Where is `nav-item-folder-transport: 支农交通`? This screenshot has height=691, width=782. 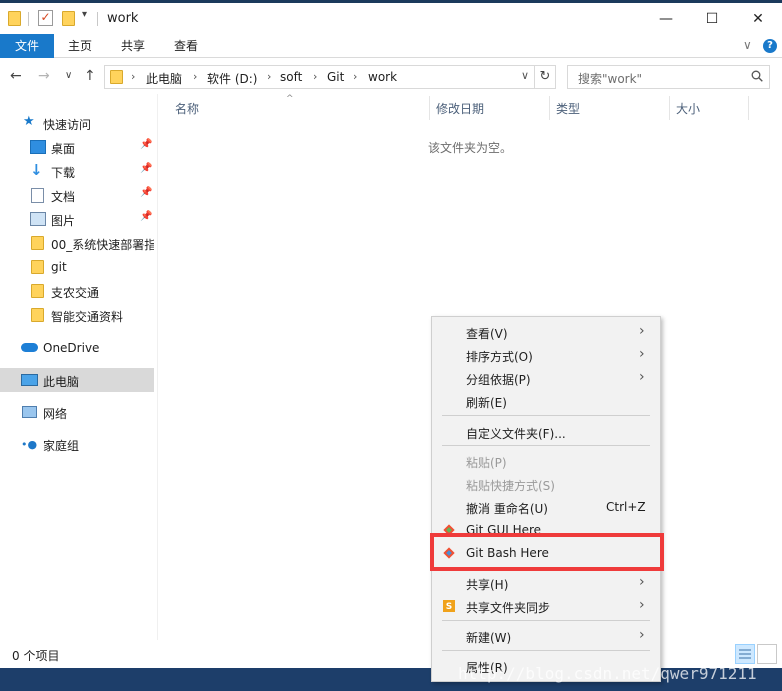 nav-item-folder-transport: 支农交通 is located at coordinates (77, 291).